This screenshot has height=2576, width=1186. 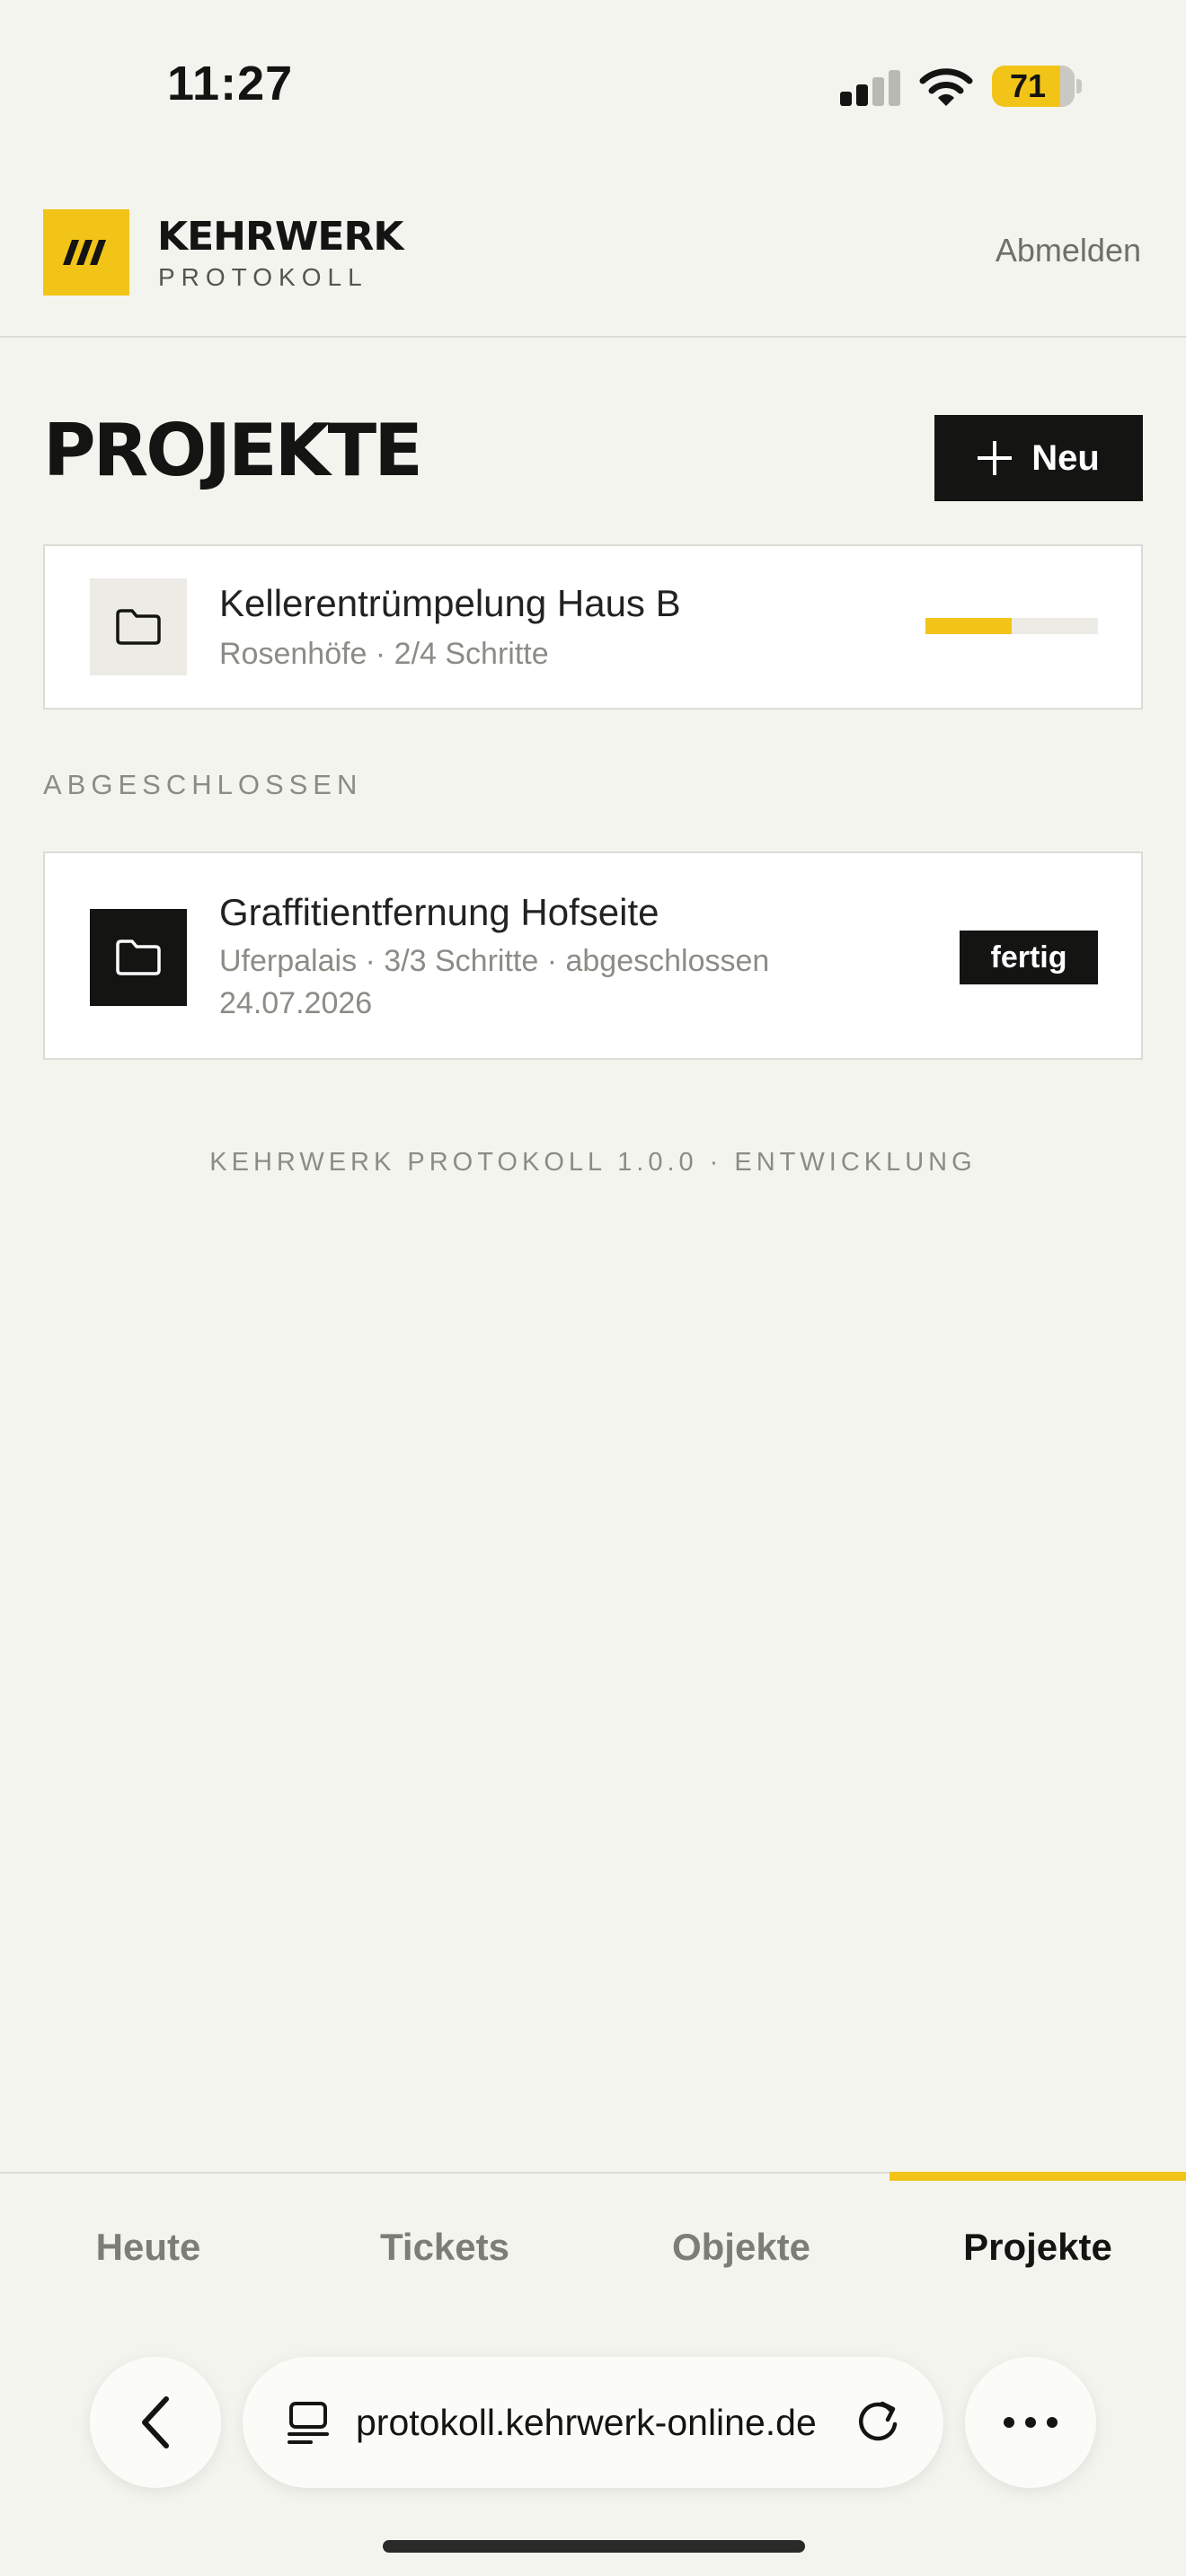 What do you see at coordinates (593, 85) in the screenshot?
I see `status-bar: 11:27 71` at bounding box center [593, 85].